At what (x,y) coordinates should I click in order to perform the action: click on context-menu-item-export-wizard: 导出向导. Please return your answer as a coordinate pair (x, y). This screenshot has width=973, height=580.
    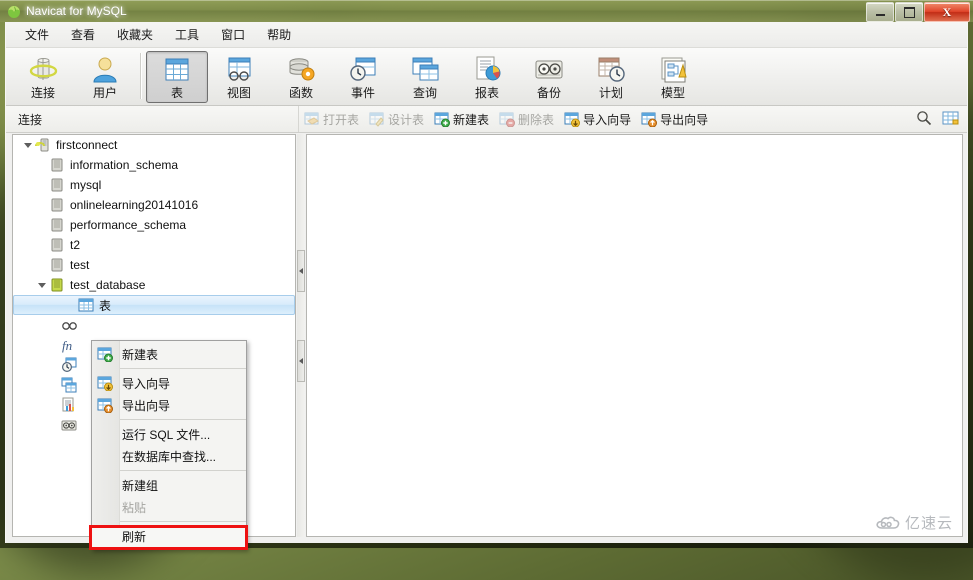
    Looking at the image, I should click on (169, 405).